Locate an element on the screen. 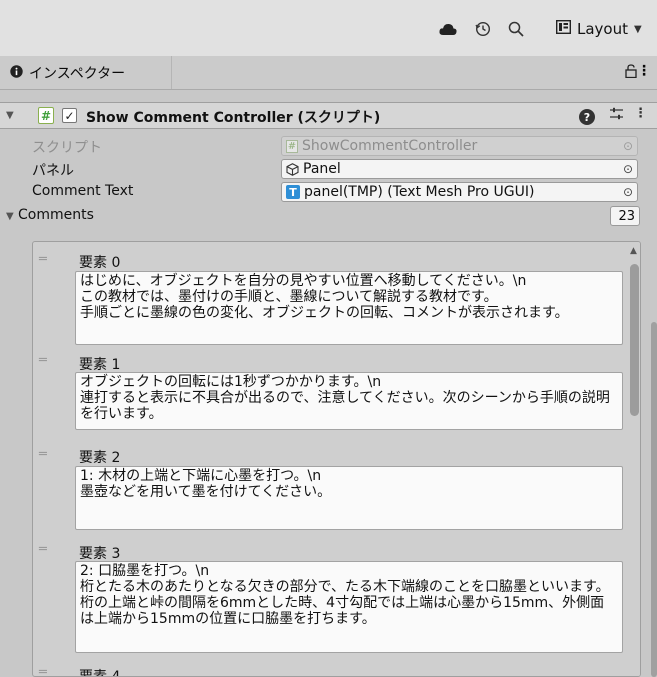 This screenshot has height=677, width=657. component-title: Show Comment Controller (スクリプト) is located at coordinates (233, 118).